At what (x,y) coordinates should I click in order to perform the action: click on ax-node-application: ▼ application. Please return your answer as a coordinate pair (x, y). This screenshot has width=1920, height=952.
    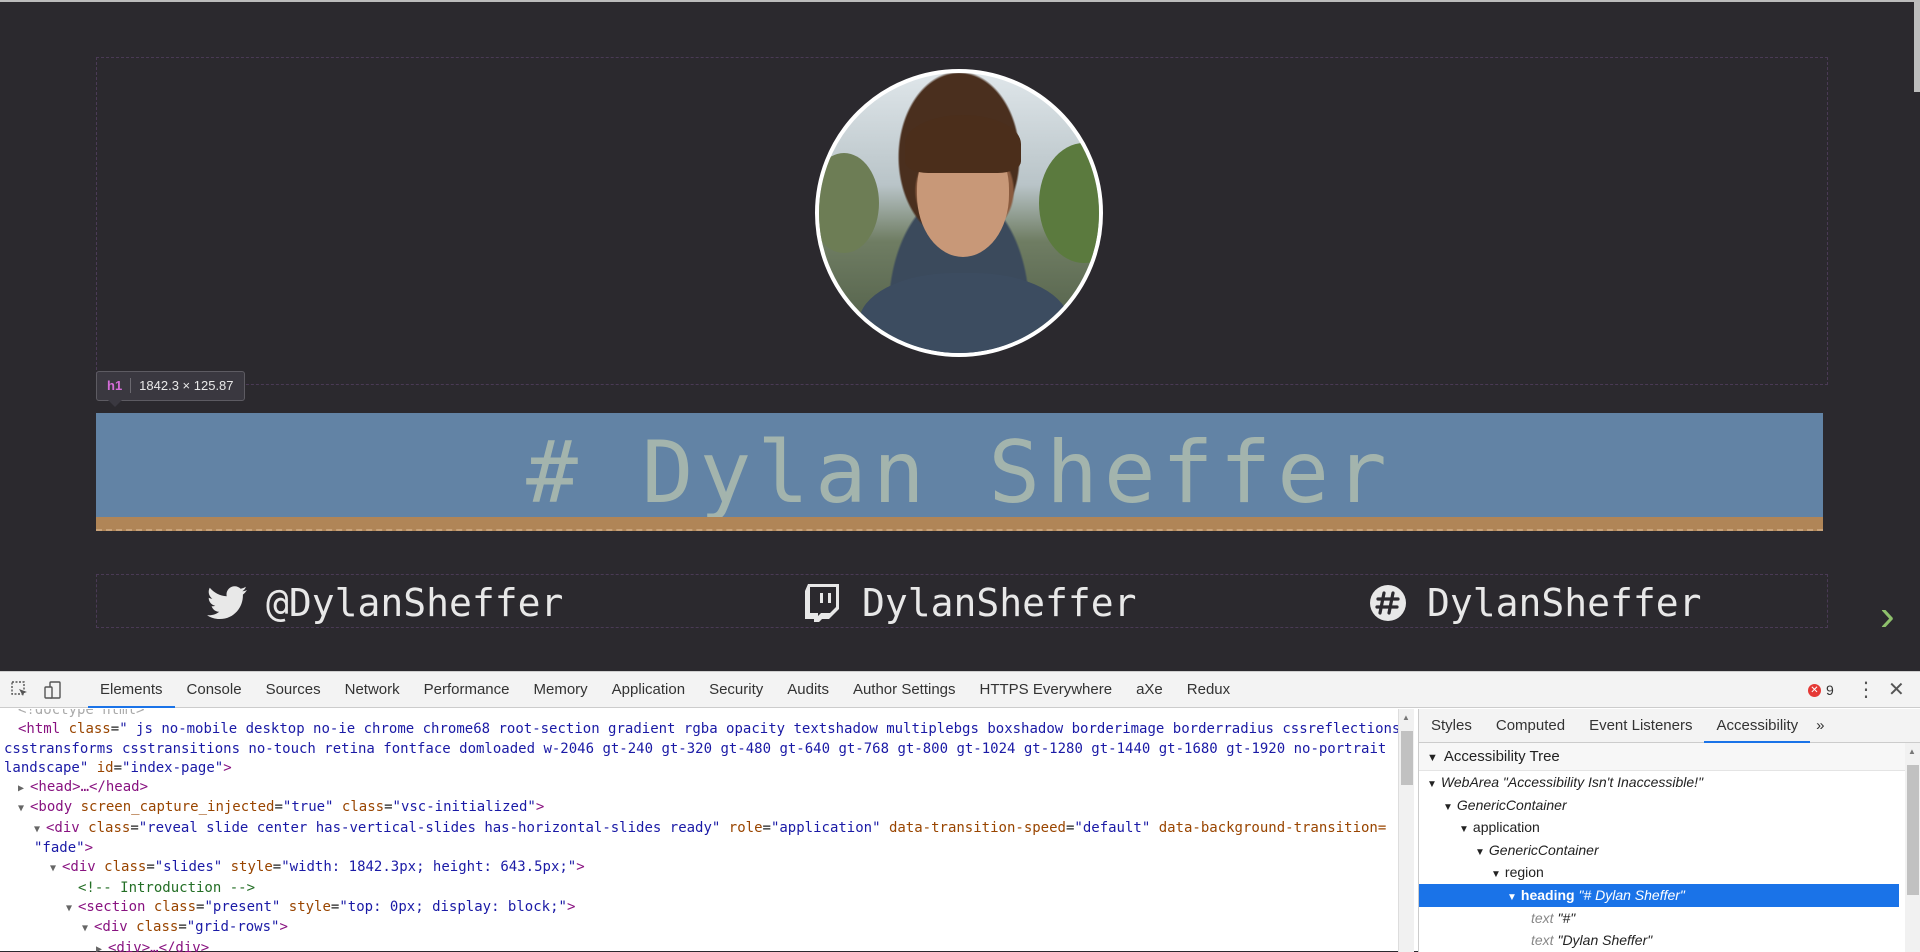
    Looking at the image, I should click on (1659, 827).